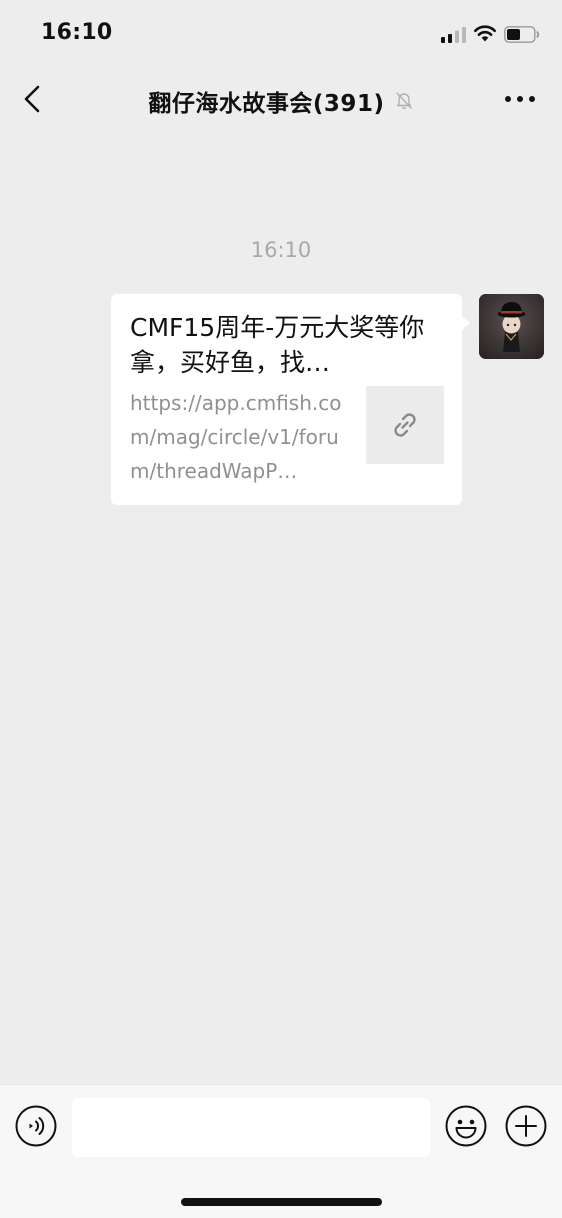  Describe the element at coordinates (526, 1126) in the screenshot. I see `plus-icon` at that location.